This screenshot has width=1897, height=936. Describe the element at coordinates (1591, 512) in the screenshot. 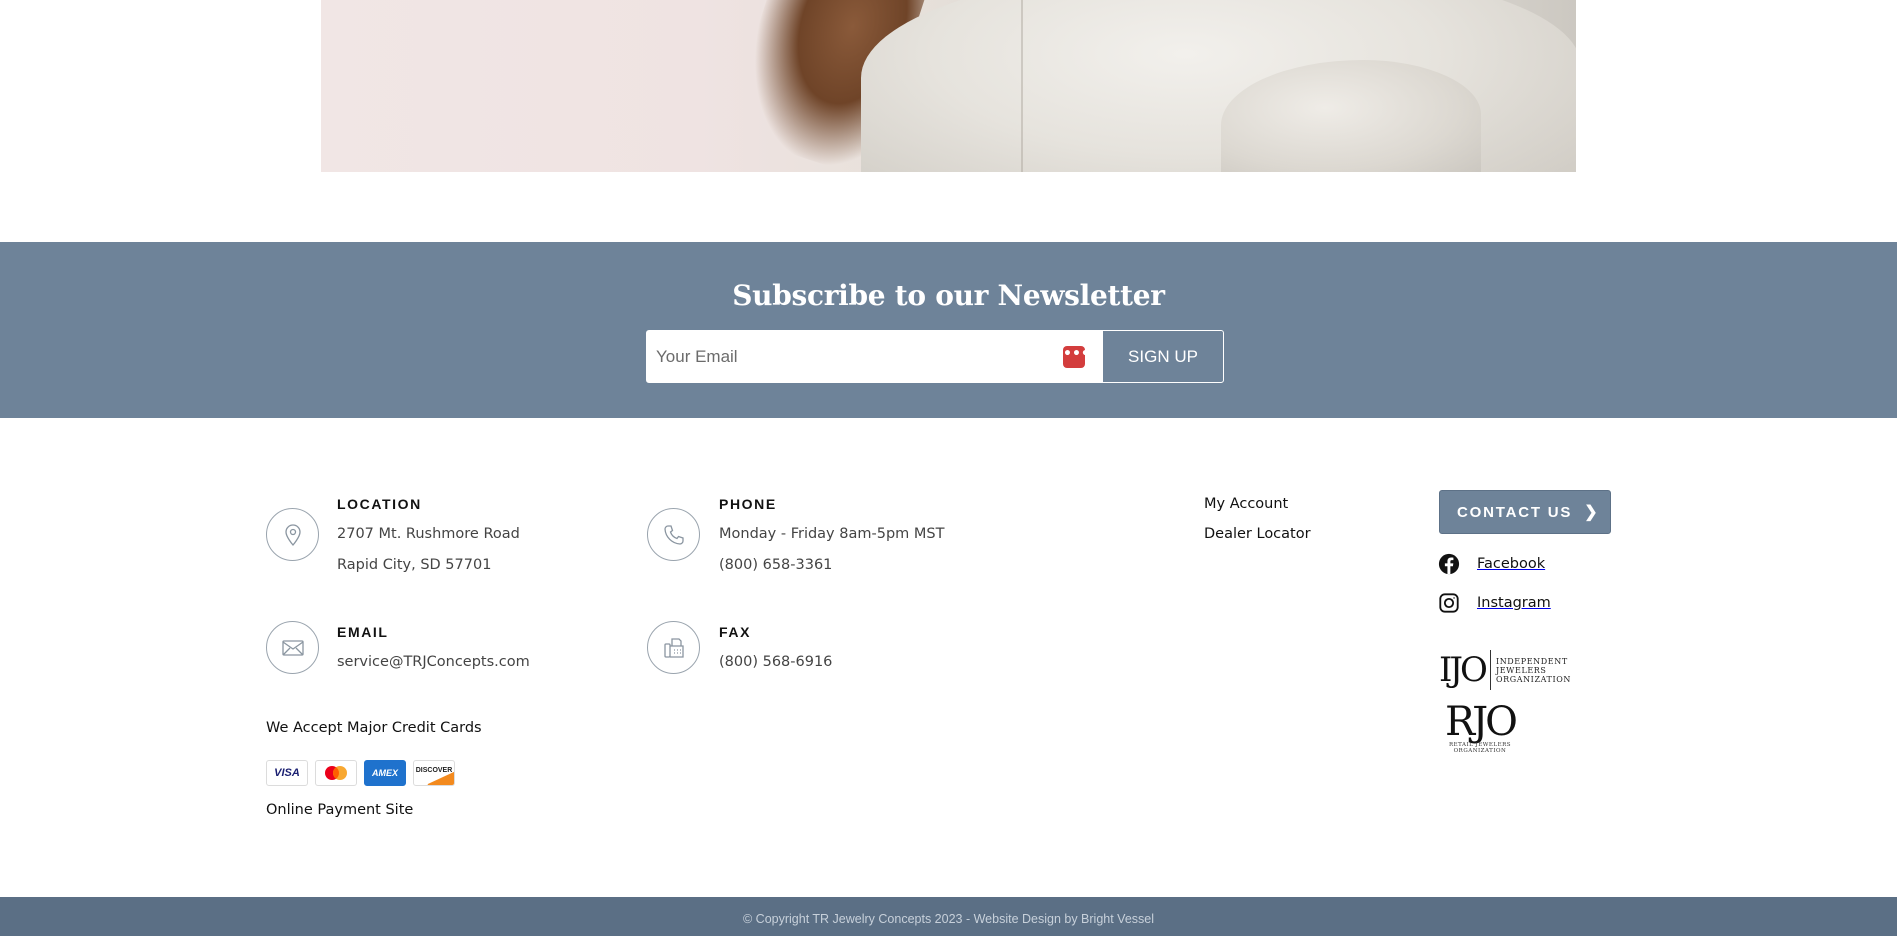

I see `chevron-right-icon: ❯` at that location.